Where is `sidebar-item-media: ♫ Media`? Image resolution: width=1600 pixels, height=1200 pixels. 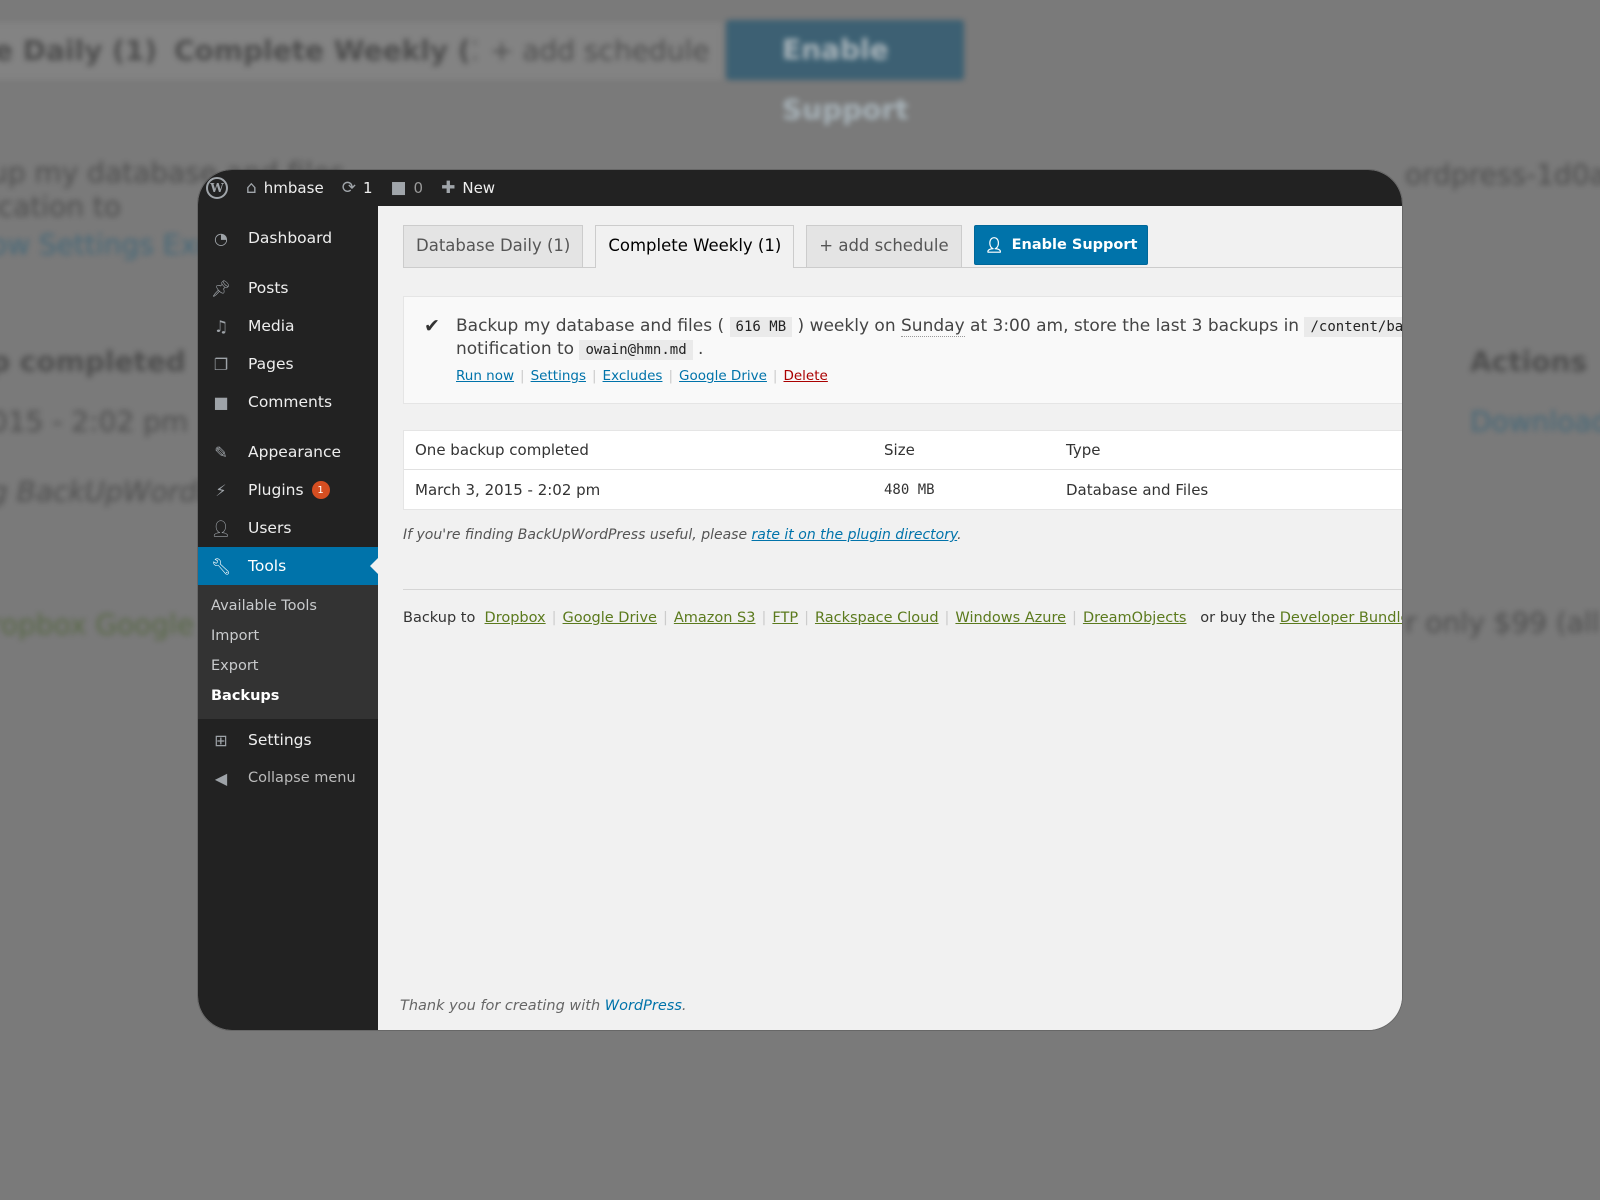 sidebar-item-media: ♫ Media is located at coordinates (288, 326).